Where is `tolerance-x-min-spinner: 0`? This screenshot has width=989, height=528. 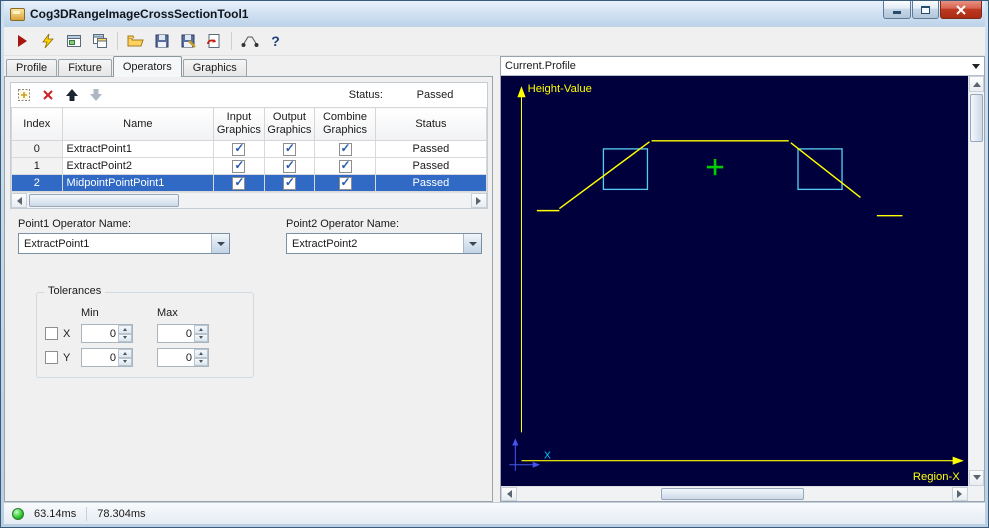 tolerance-x-min-spinner: 0 is located at coordinates (107, 333).